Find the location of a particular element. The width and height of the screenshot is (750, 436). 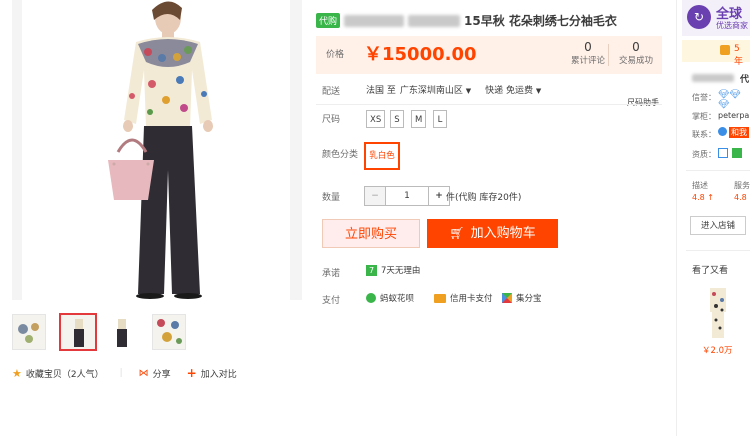

pay-option-label: 集分宝 is located at coordinates (529, 299).